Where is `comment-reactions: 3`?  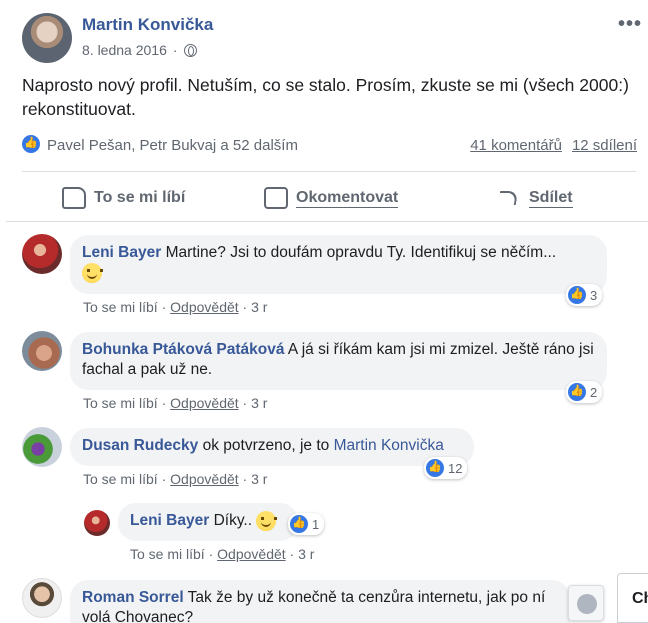
comment-reactions: 3 is located at coordinates (584, 295).